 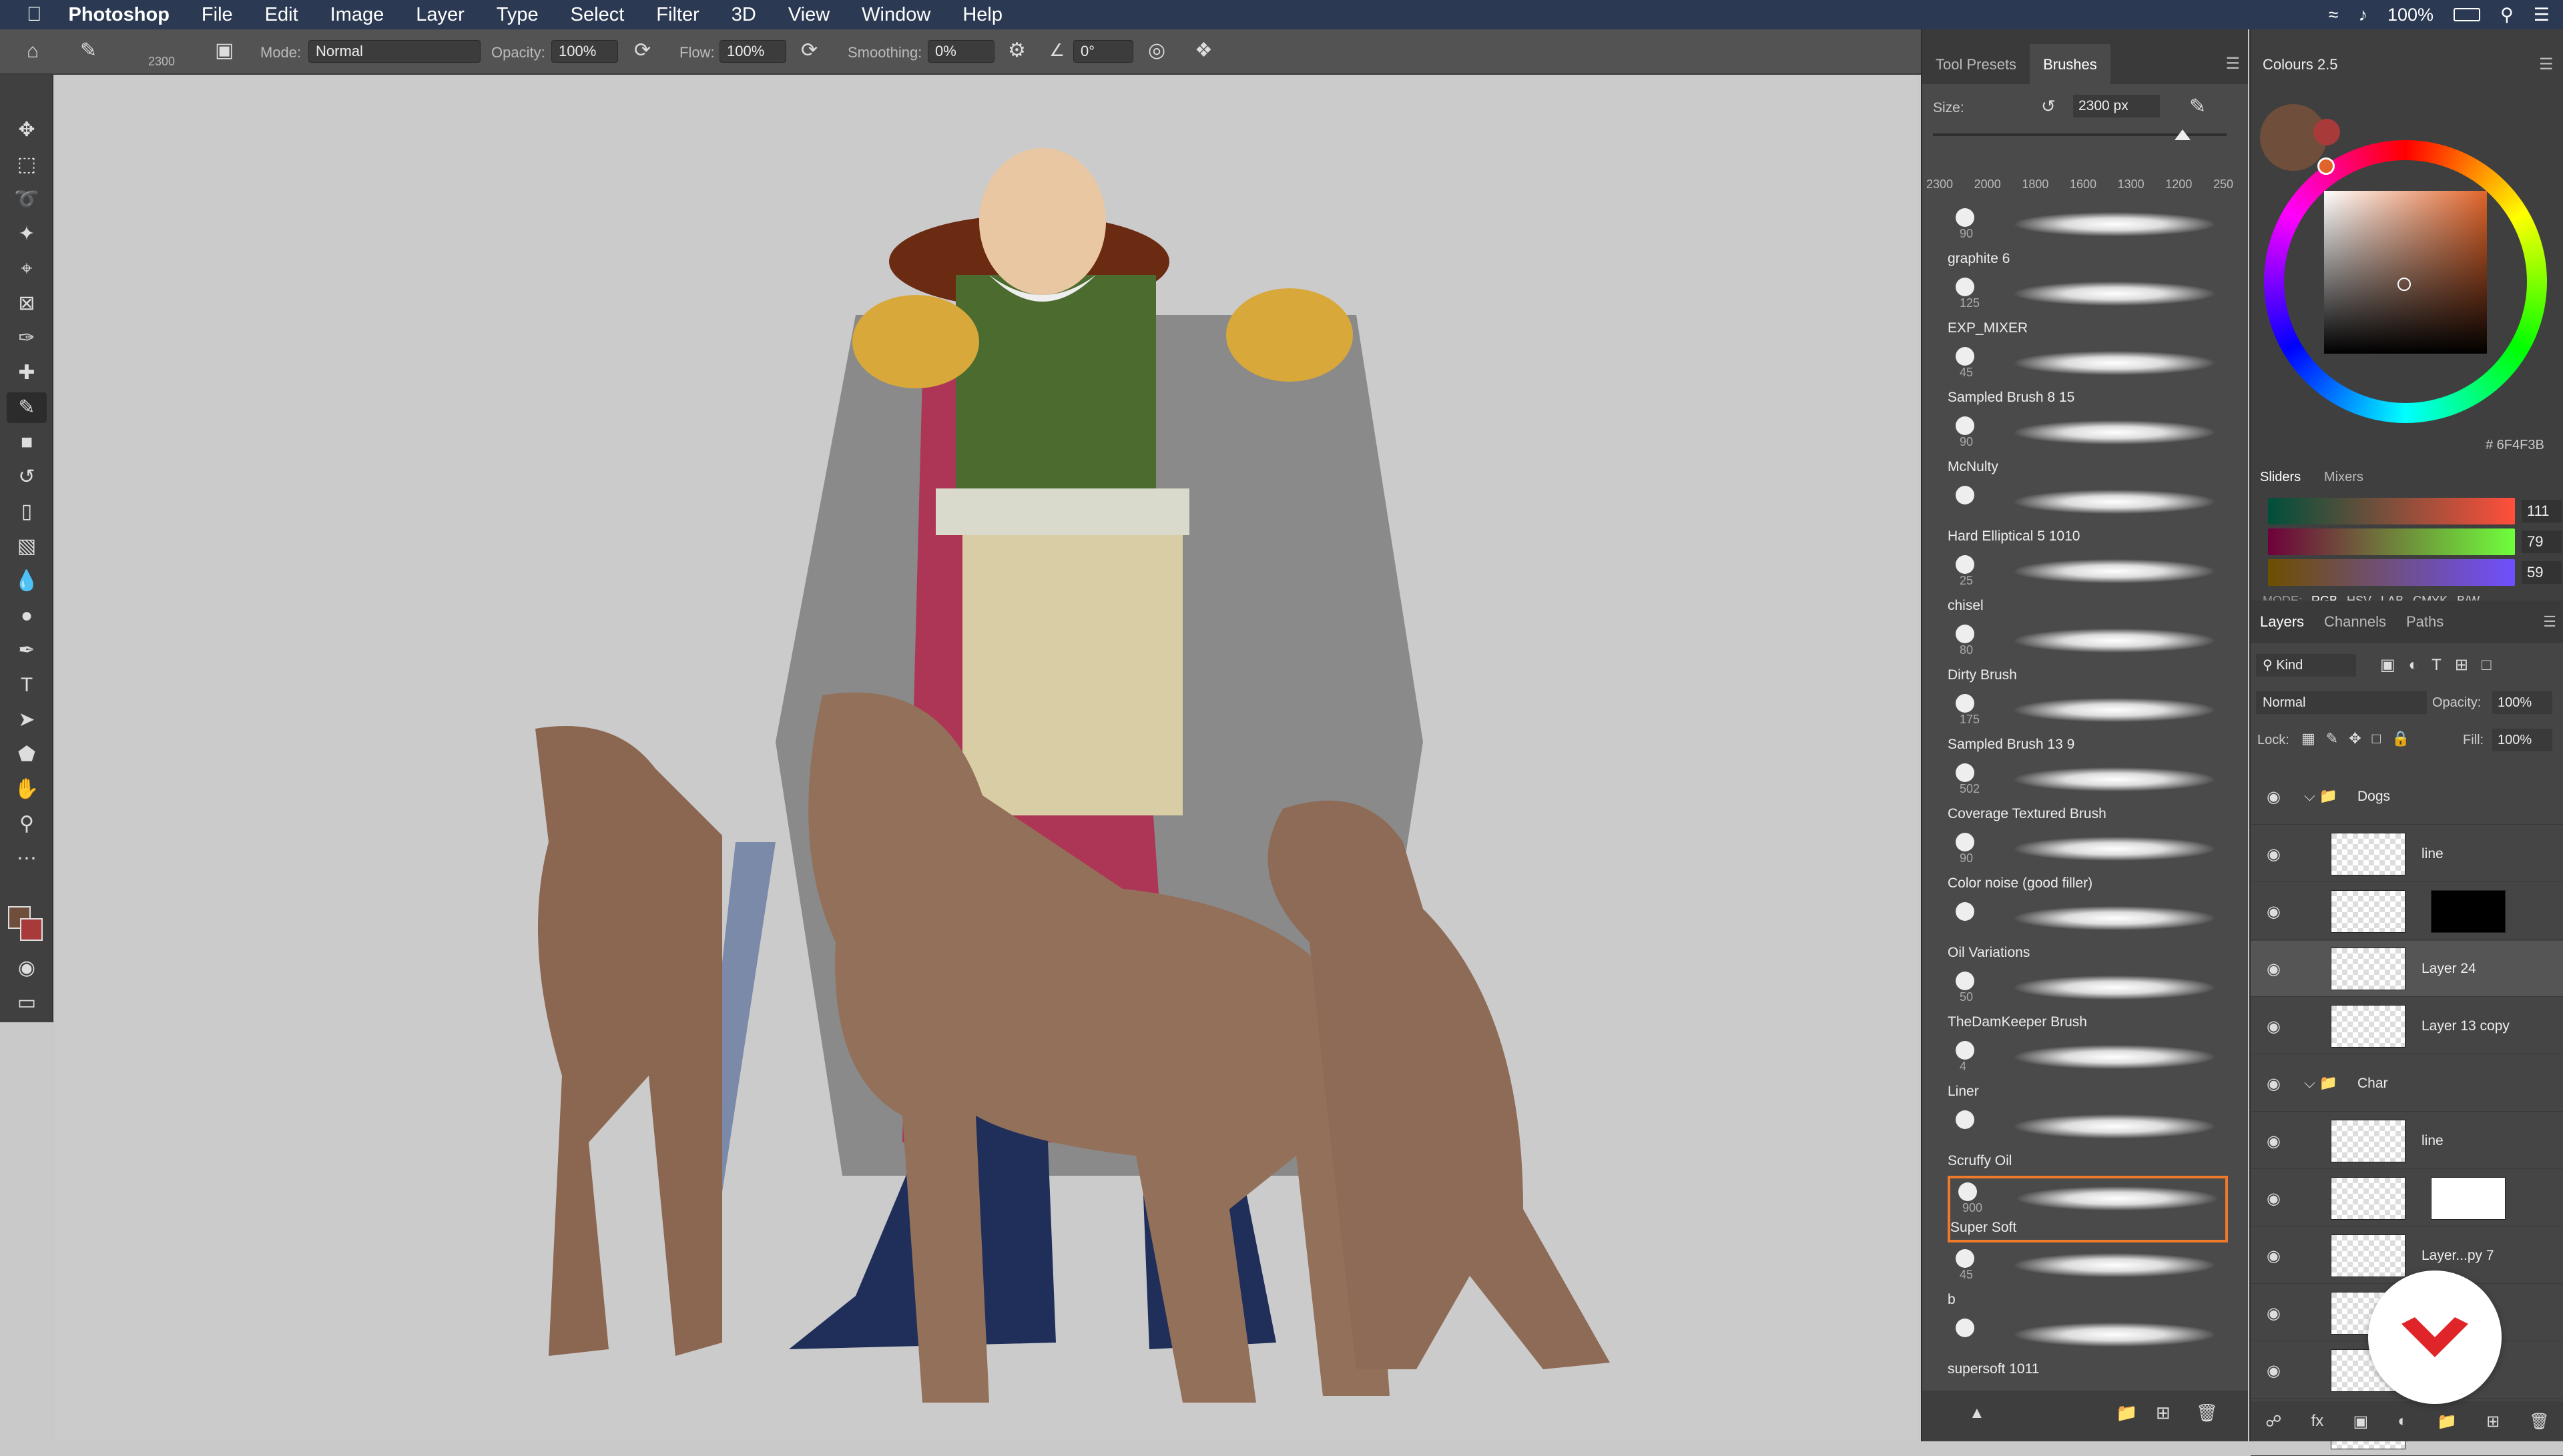 What do you see at coordinates (2522, 702) in the screenshot?
I see `layer-opacity-field: 100%` at bounding box center [2522, 702].